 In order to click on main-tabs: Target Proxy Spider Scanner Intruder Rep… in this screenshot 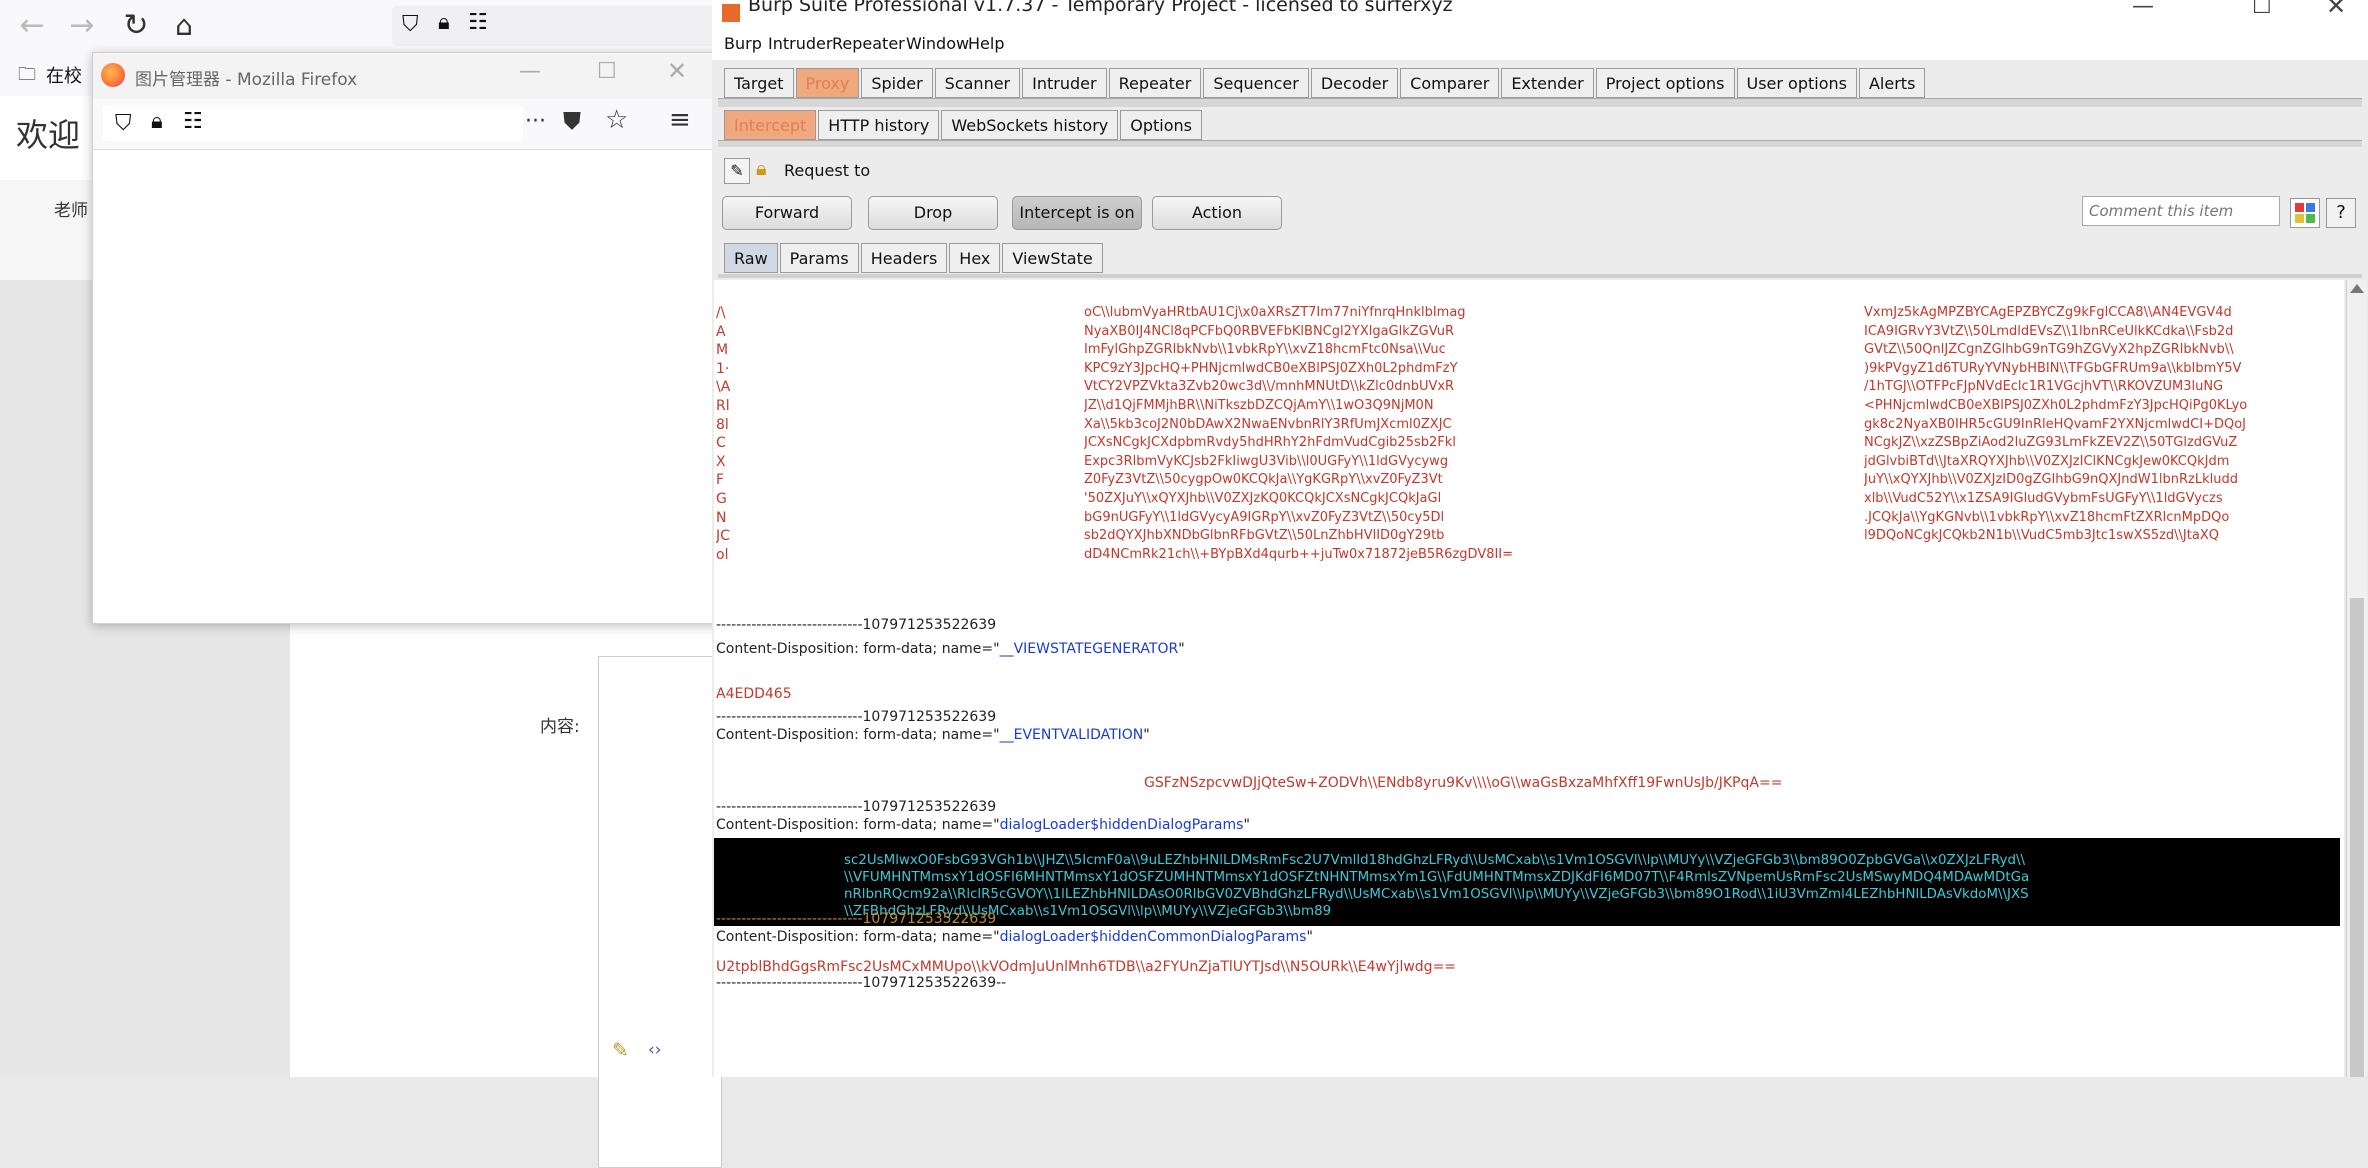, I will do `click(1325, 83)`.